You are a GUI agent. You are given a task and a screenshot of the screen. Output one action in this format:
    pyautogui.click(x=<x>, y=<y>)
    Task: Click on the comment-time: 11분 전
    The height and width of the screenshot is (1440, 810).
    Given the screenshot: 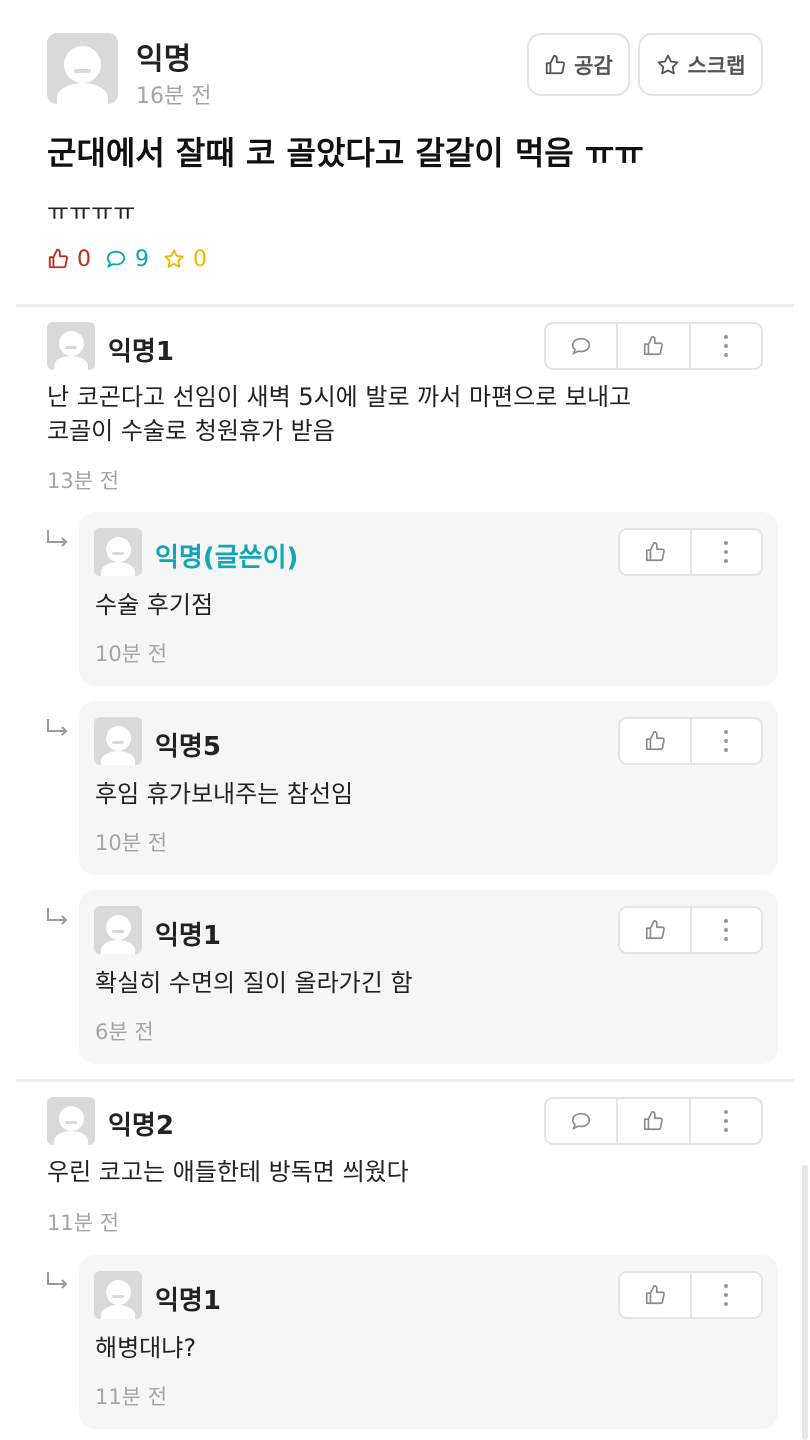 What is the action you would take?
    pyautogui.click(x=83, y=1223)
    